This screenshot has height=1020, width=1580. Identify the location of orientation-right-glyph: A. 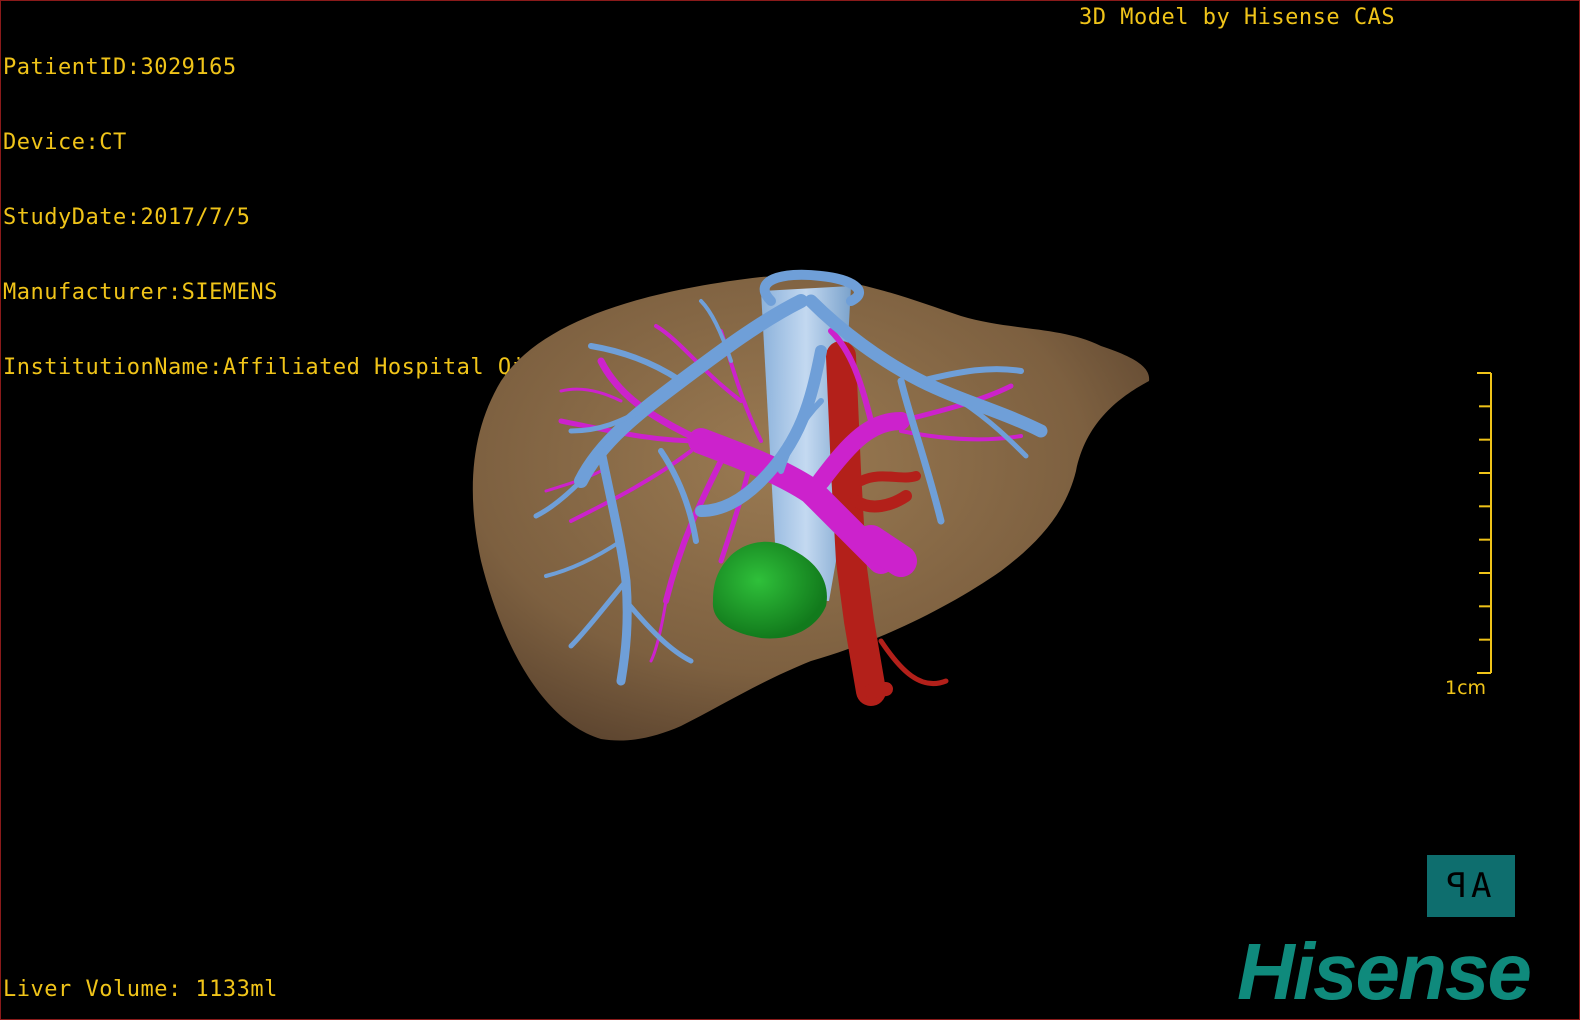
(1483, 886).